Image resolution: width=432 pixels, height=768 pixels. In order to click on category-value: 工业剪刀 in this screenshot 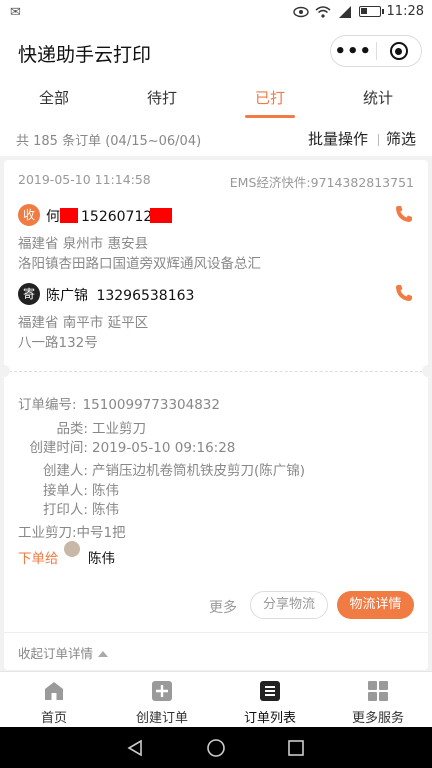, I will do `click(119, 429)`.